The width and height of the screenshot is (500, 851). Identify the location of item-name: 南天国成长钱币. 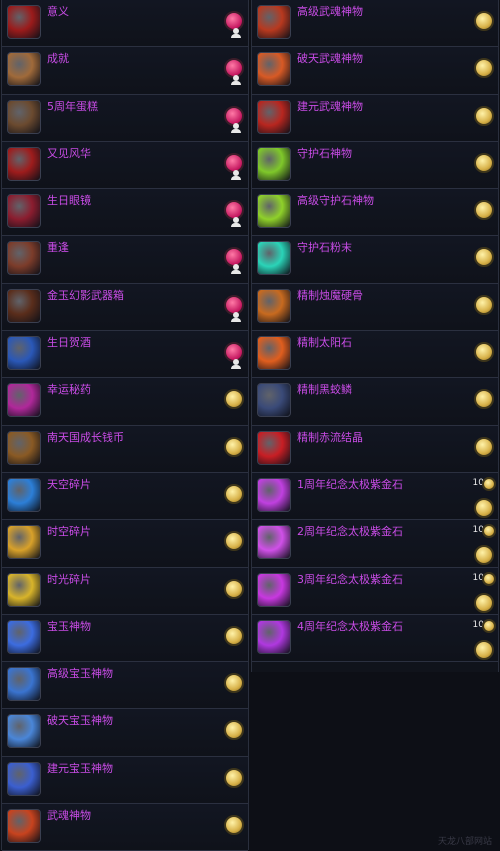
(85, 437).